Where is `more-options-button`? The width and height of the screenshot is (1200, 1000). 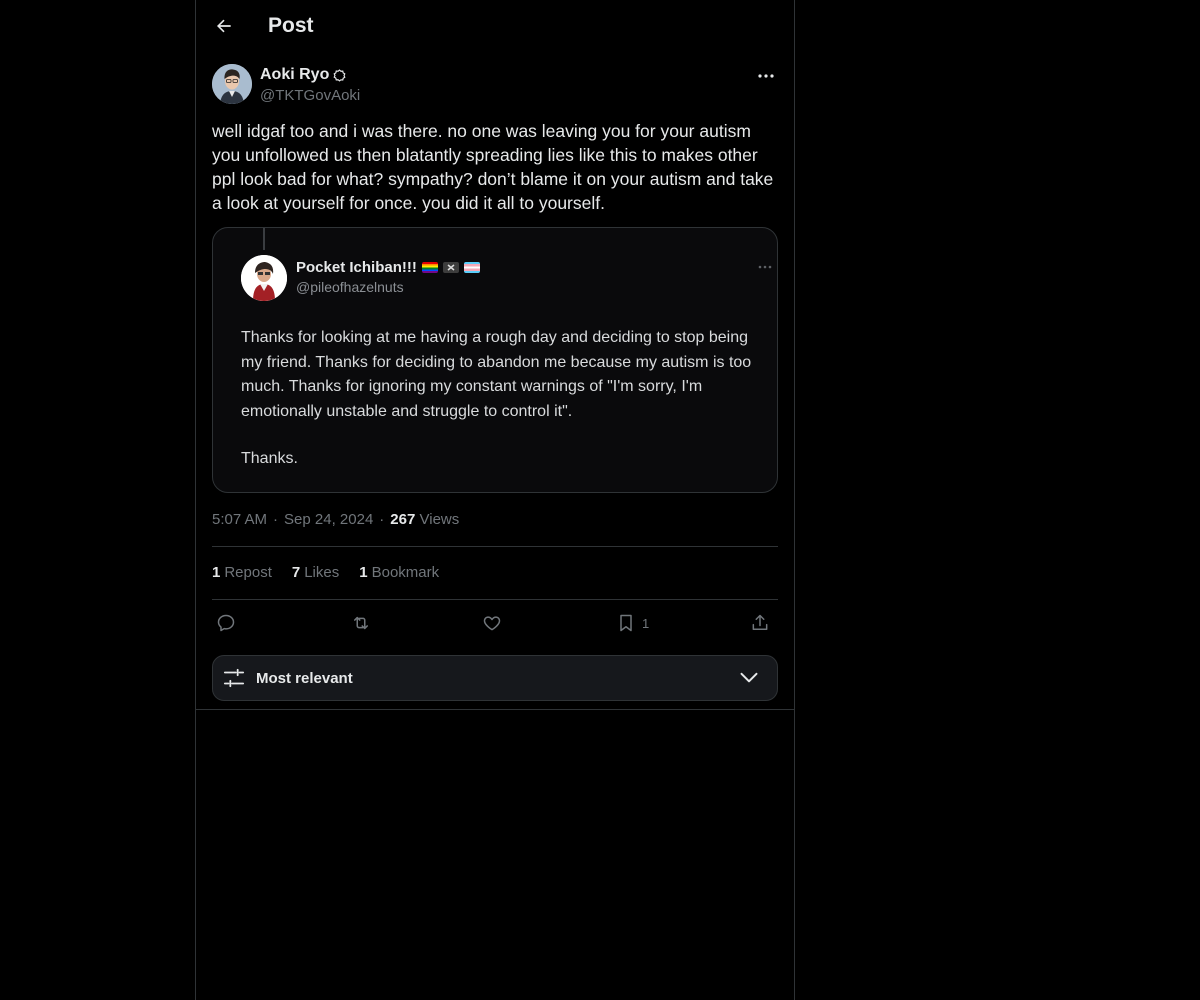
more-options-button is located at coordinates (766, 76).